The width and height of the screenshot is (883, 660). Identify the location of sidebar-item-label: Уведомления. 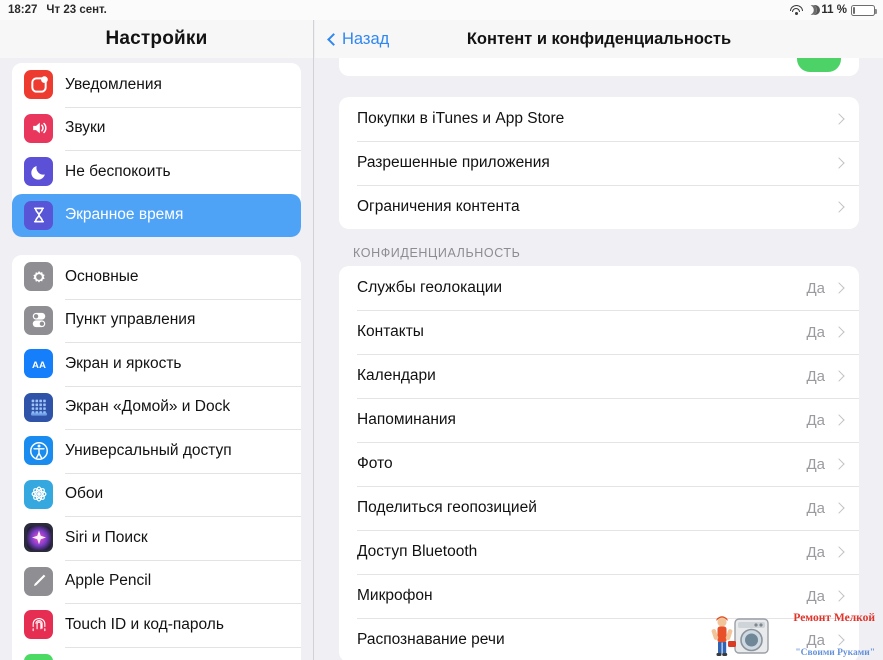
(113, 84).